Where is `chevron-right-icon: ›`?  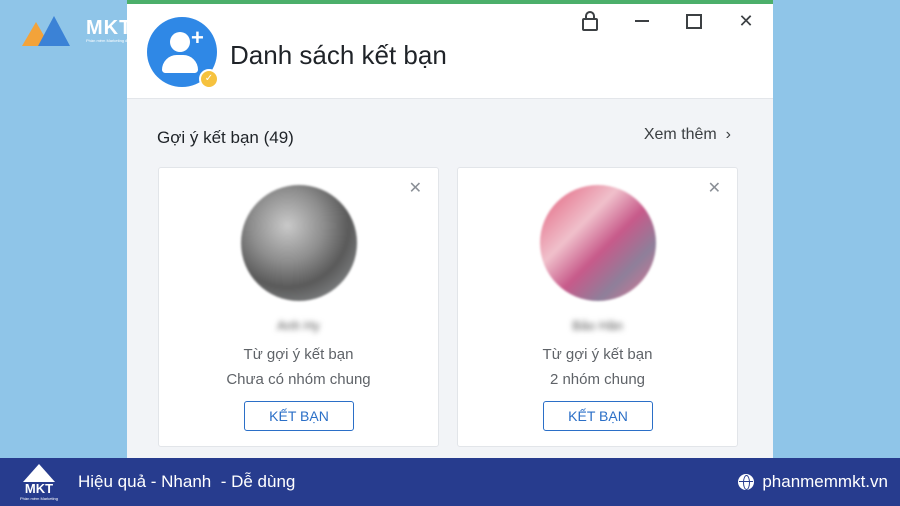 chevron-right-icon: › is located at coordinates (726, 134).